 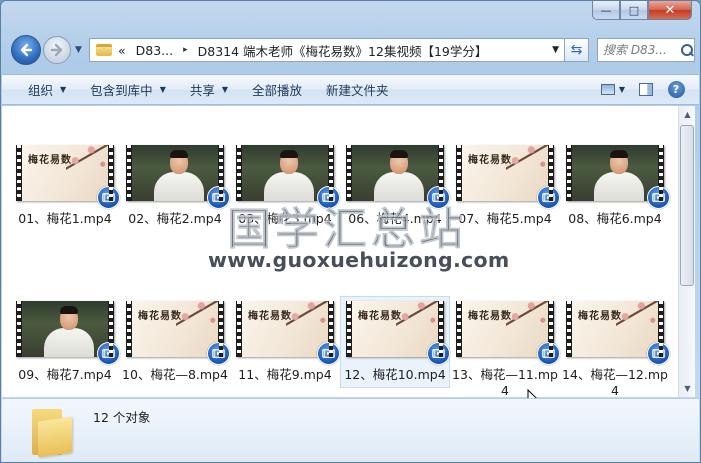 I want to click on address-bar: « D83... ▸ D8314 端木老师《梅花易数》12集视频【19学分】 ▼, so click(x=327, y=50).